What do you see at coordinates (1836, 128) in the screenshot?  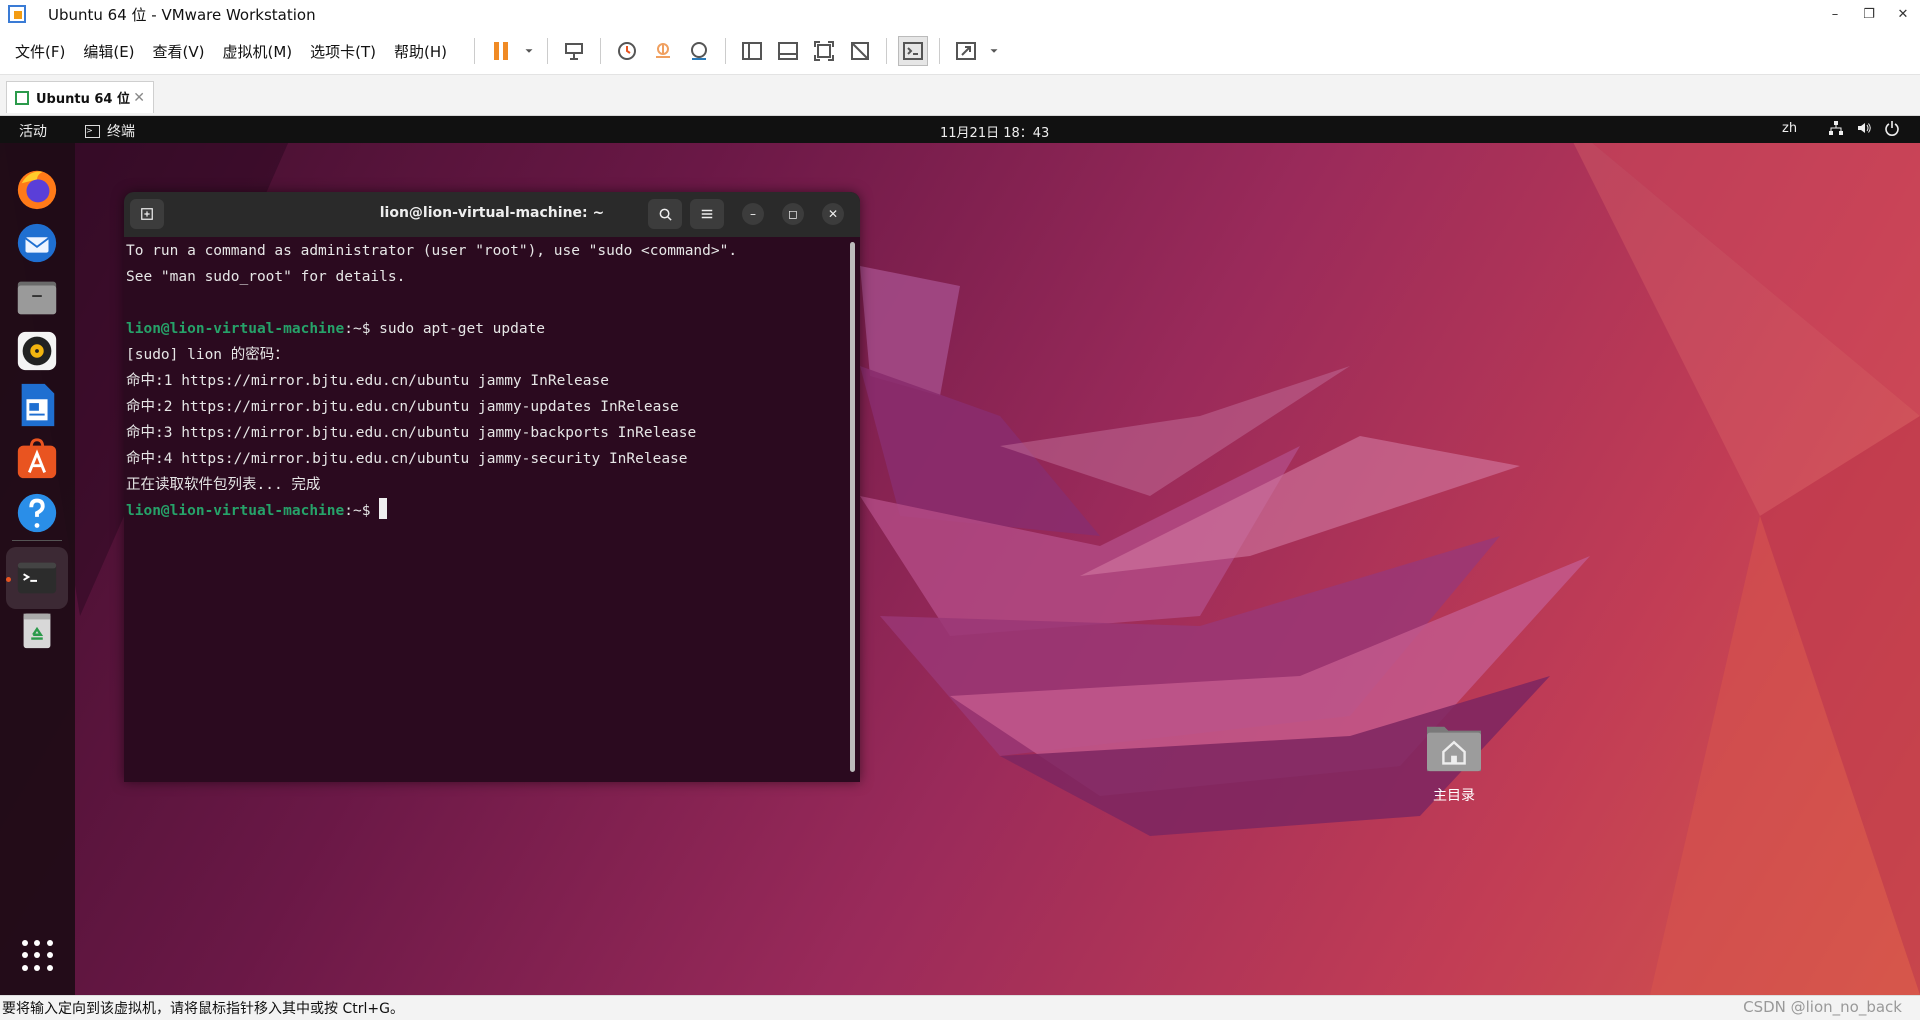 I see `network-icon` at bounding box center [1836, 128].